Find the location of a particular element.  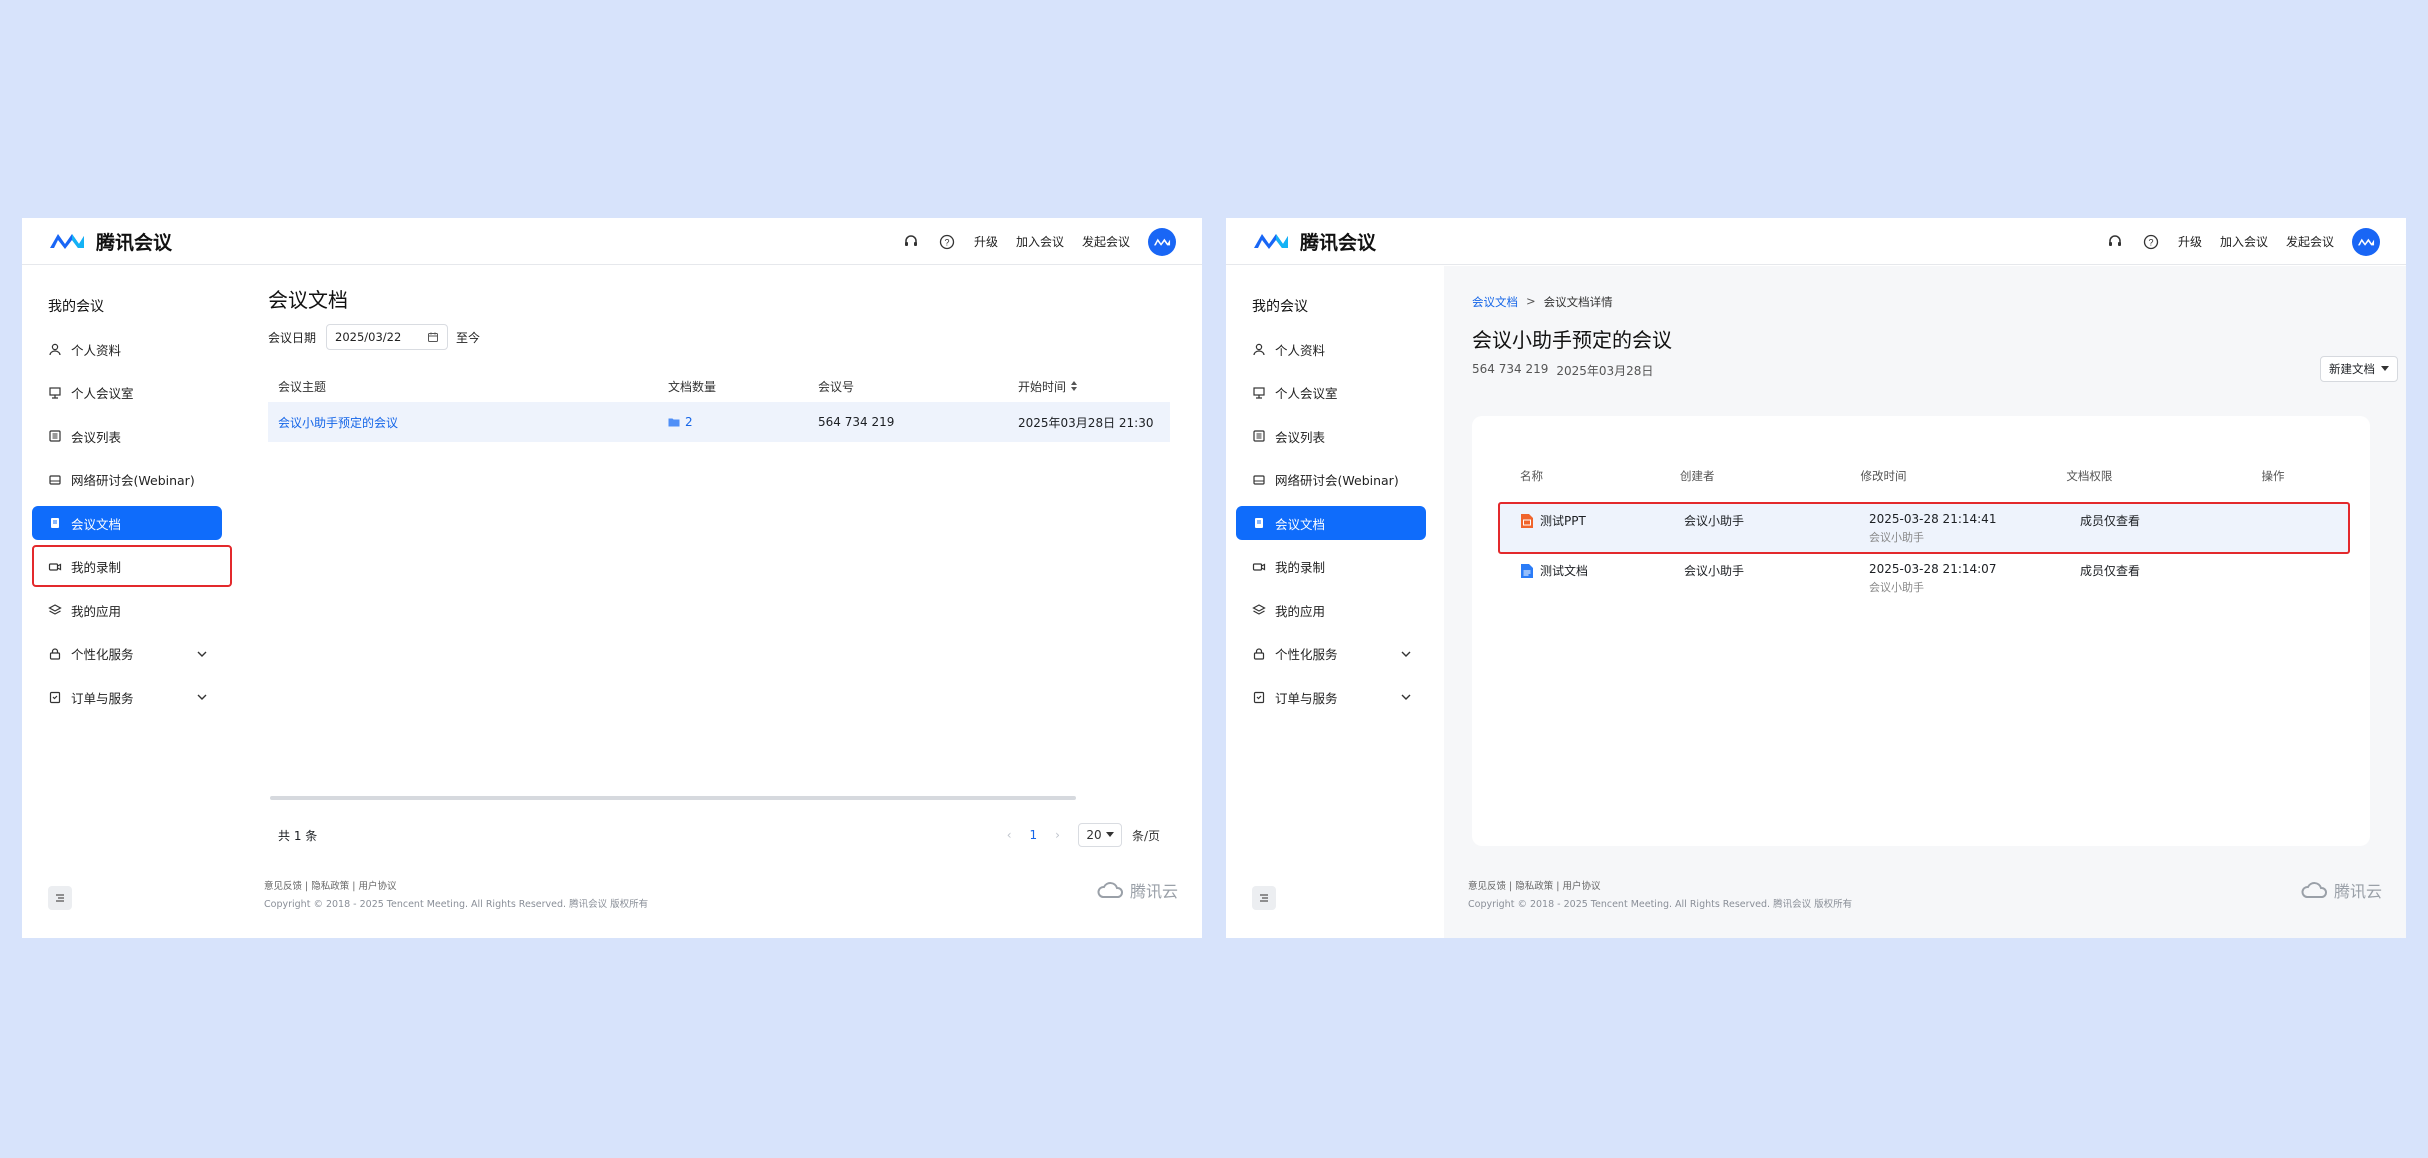

col-topic: 会议主题 is located at coordinates (302, 386).